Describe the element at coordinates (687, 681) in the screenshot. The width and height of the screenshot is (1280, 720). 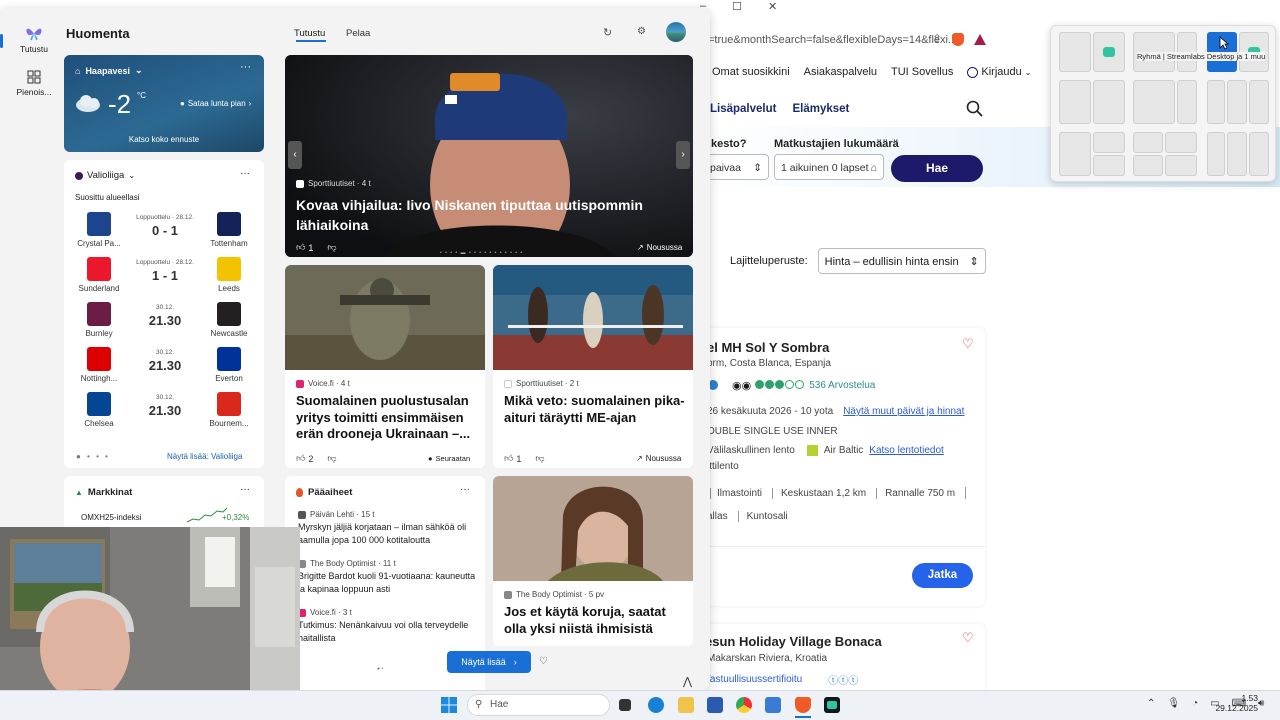
I see `nordvpn-icon: ⋀` at that location.